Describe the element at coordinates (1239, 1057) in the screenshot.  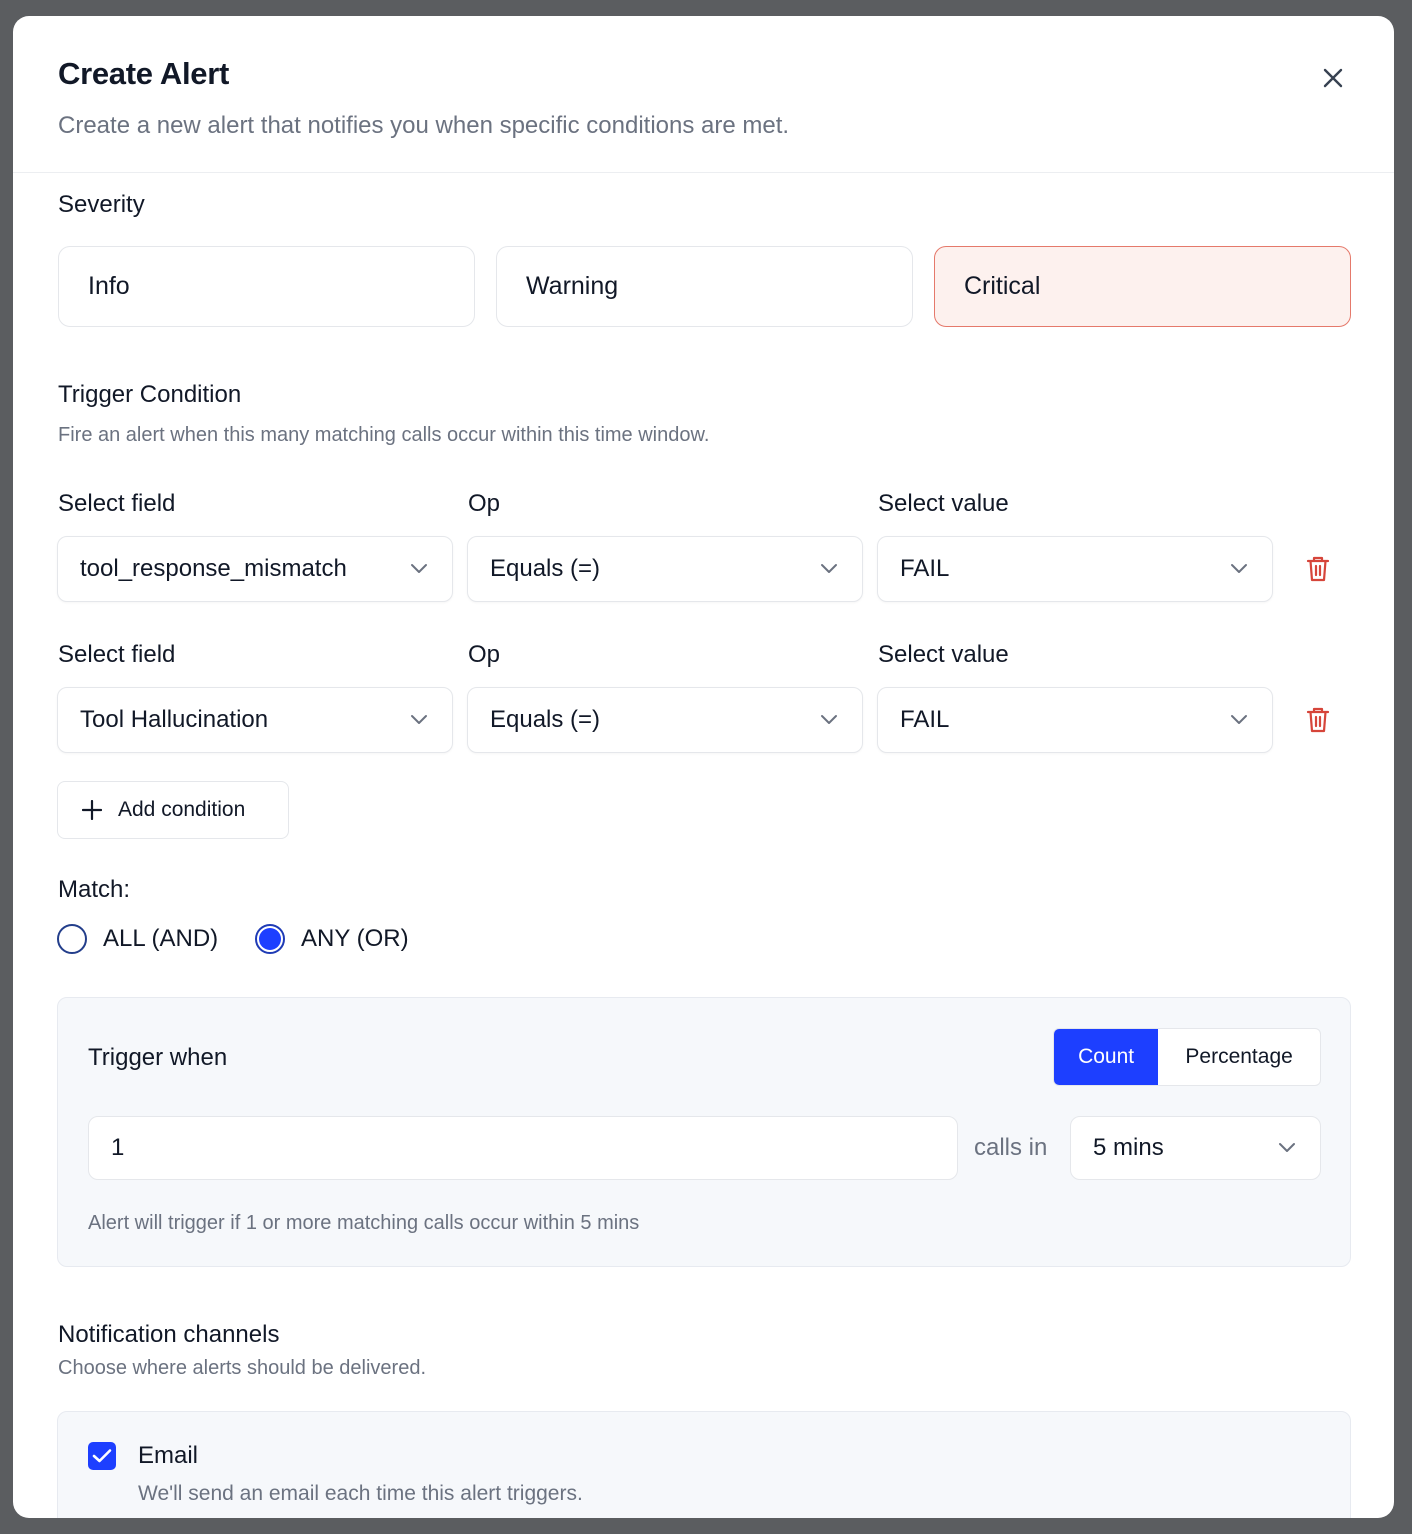
I see `mode-percentage-button: Percentage` at that location.